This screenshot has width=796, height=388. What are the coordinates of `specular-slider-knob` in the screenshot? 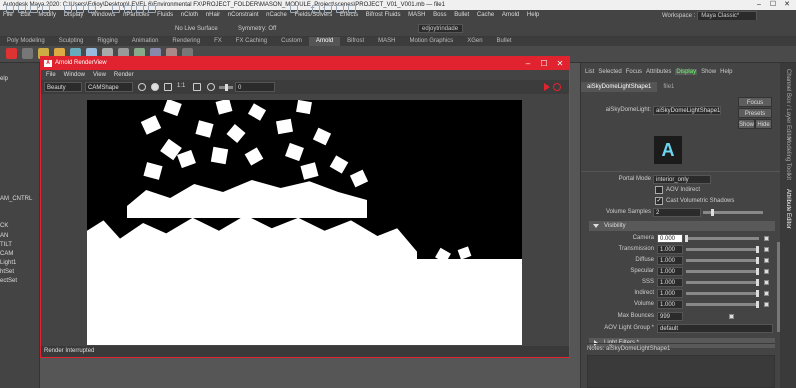 It's located at (757, 271).